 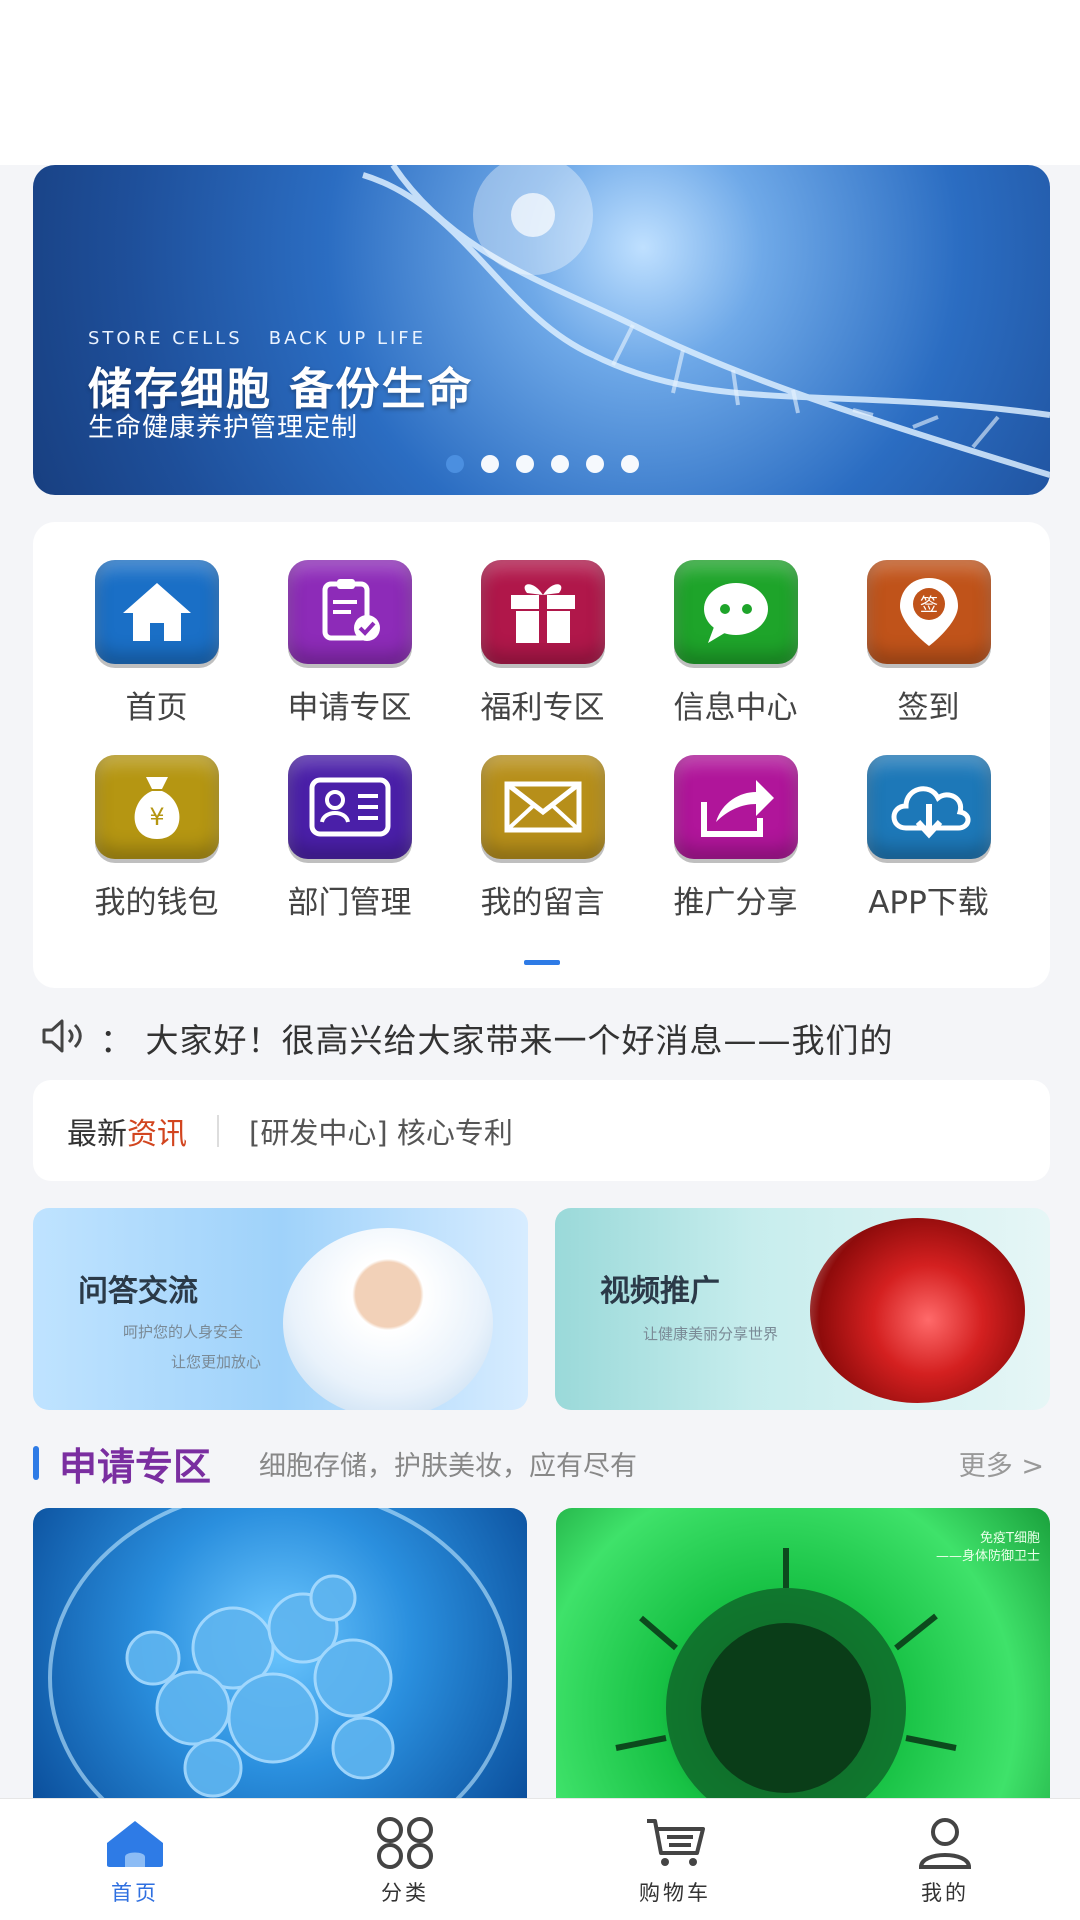 I want to click on promo-card-qa: 问答交流 呵护您的人身安全 让您更加放心, so click(x=280, y=1309).